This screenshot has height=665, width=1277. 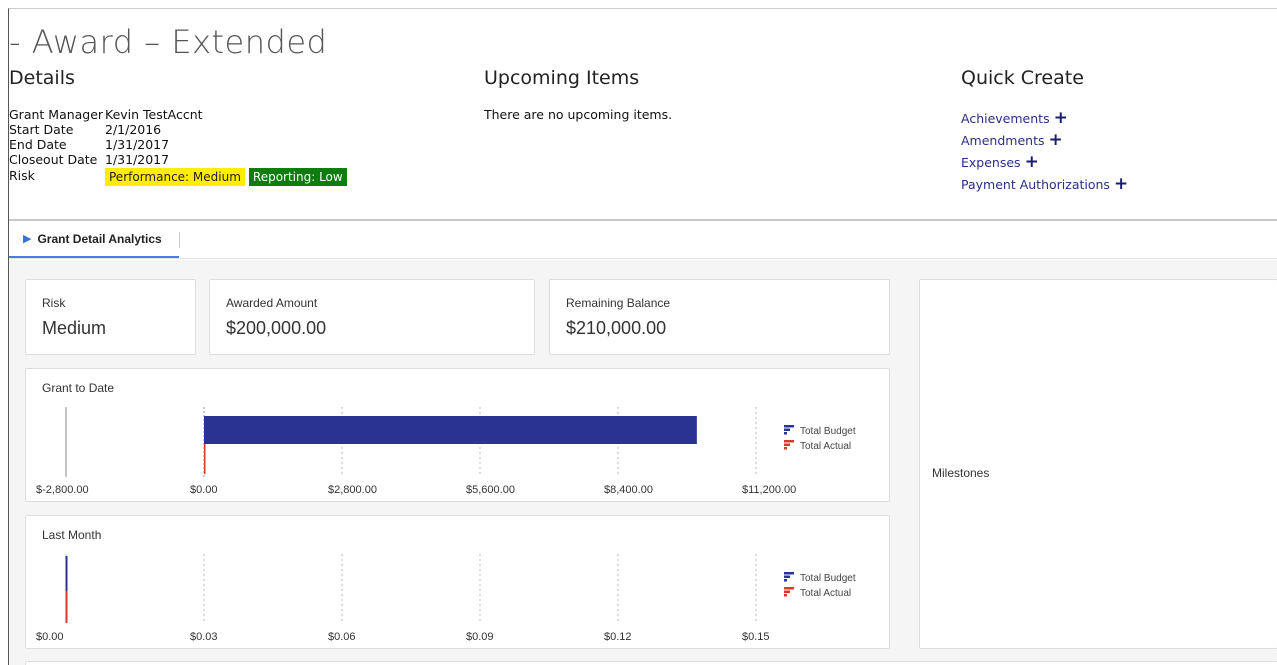 What do you see at coordinates (74, 328) in the screenshot?
I see `risk-card-value: Medium` at bounding box center [74, 328].